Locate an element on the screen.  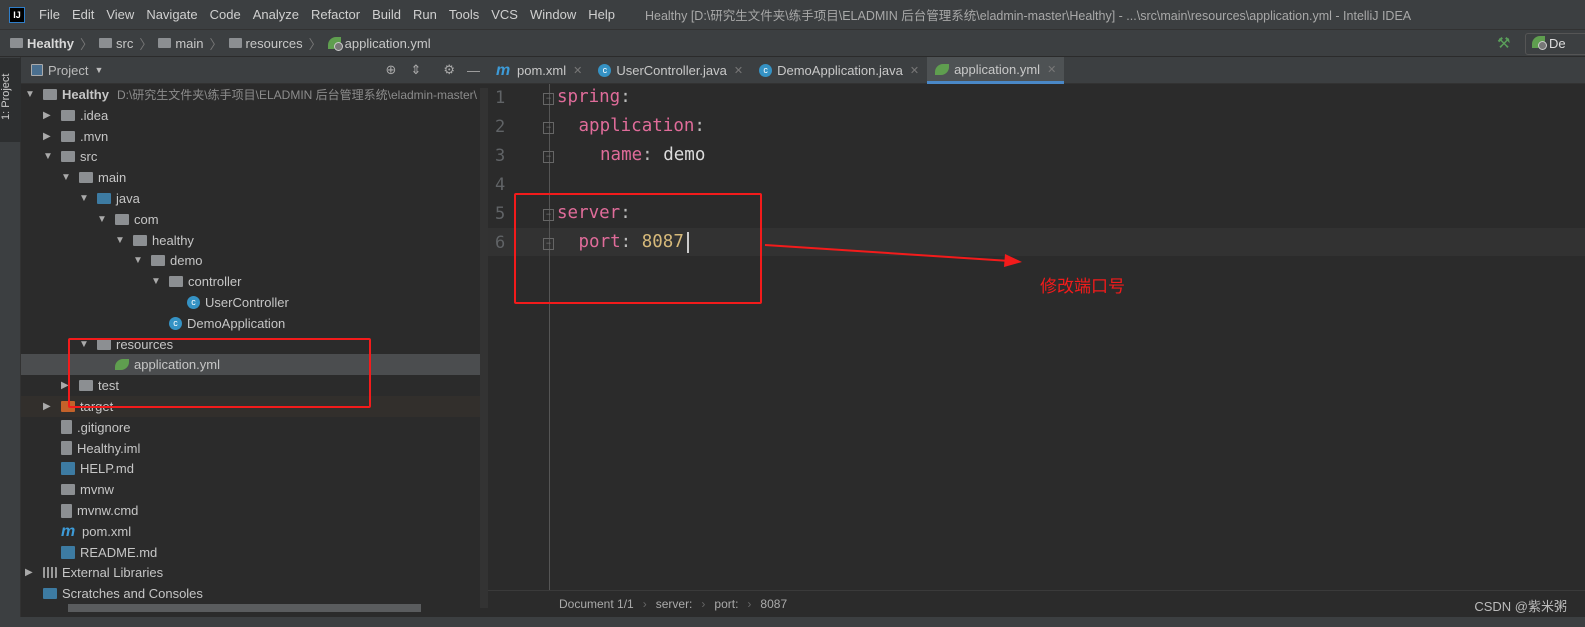
menu-help: Help is located at coordinates (601, 14).